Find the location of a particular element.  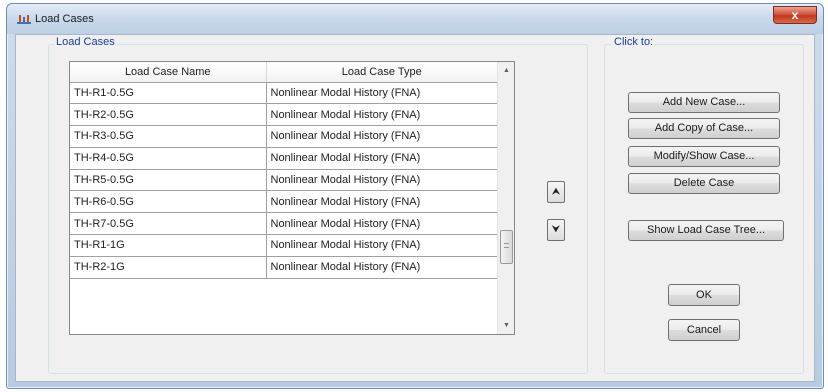

load-case-name: TH-R6-0.5G is located at coordinates (168, 202).